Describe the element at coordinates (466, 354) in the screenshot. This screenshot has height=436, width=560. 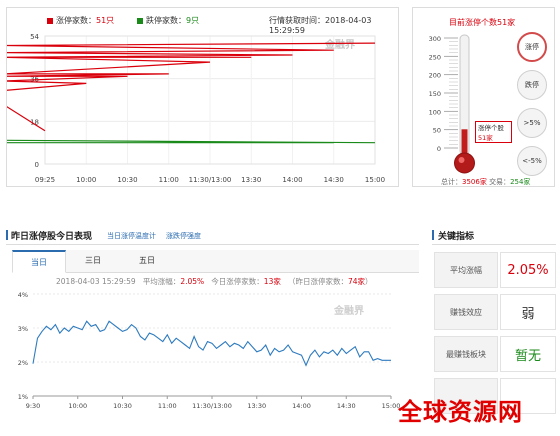
I see `kpi-label: 最赚钱板块` at that location.